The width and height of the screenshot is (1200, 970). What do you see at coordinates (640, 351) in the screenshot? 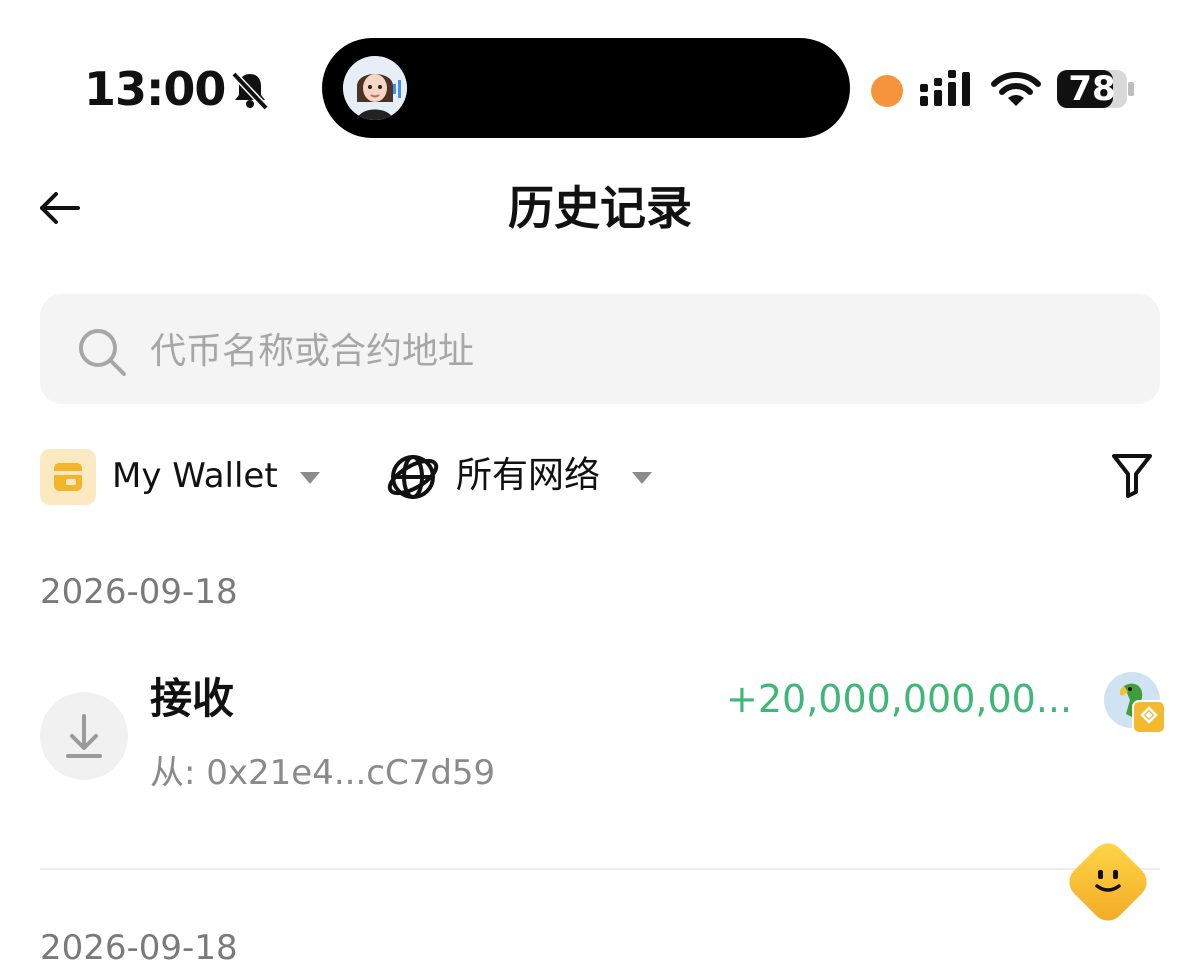
I see `search-input` at bounding box center [640, 351].